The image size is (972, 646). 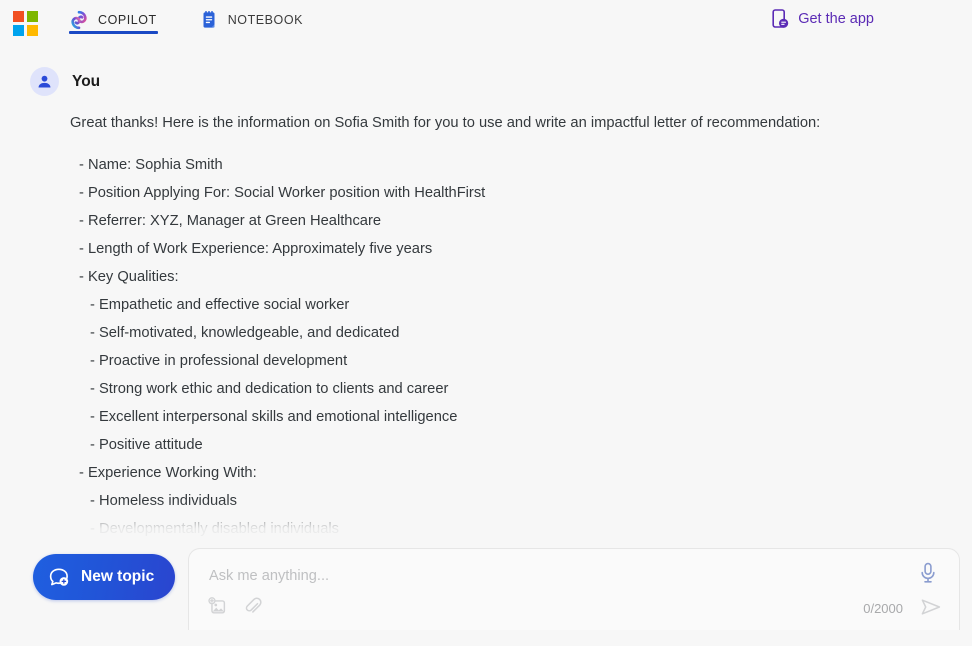 What do you see at coordinates (44, 81) in the screenshot?
I see `avatar` at bounding box center [44, 81].